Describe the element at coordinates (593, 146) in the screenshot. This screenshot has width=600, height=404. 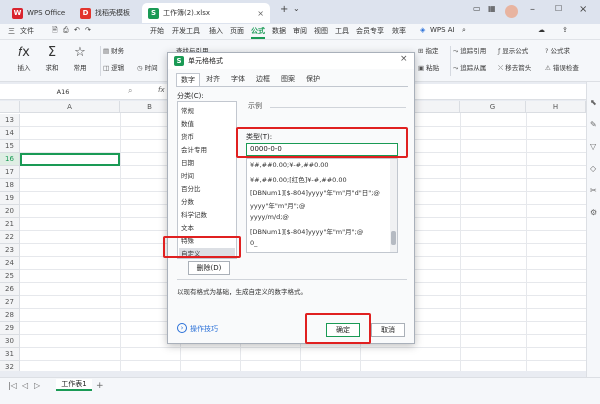
I see `filter-icon: ▽` at that location.